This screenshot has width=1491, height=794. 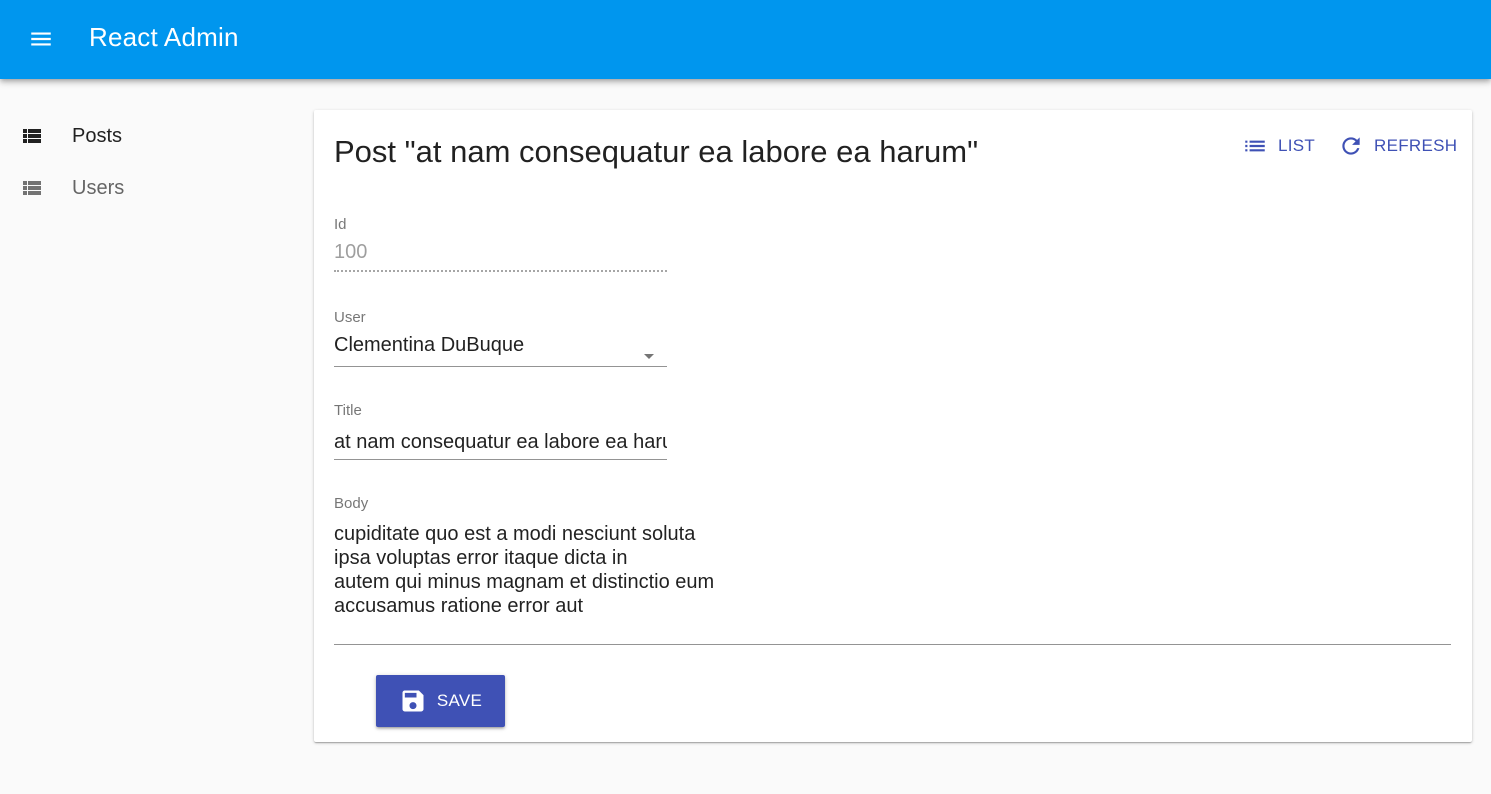 I want to click on id-field-value: 100, so click(x=500, y=256).